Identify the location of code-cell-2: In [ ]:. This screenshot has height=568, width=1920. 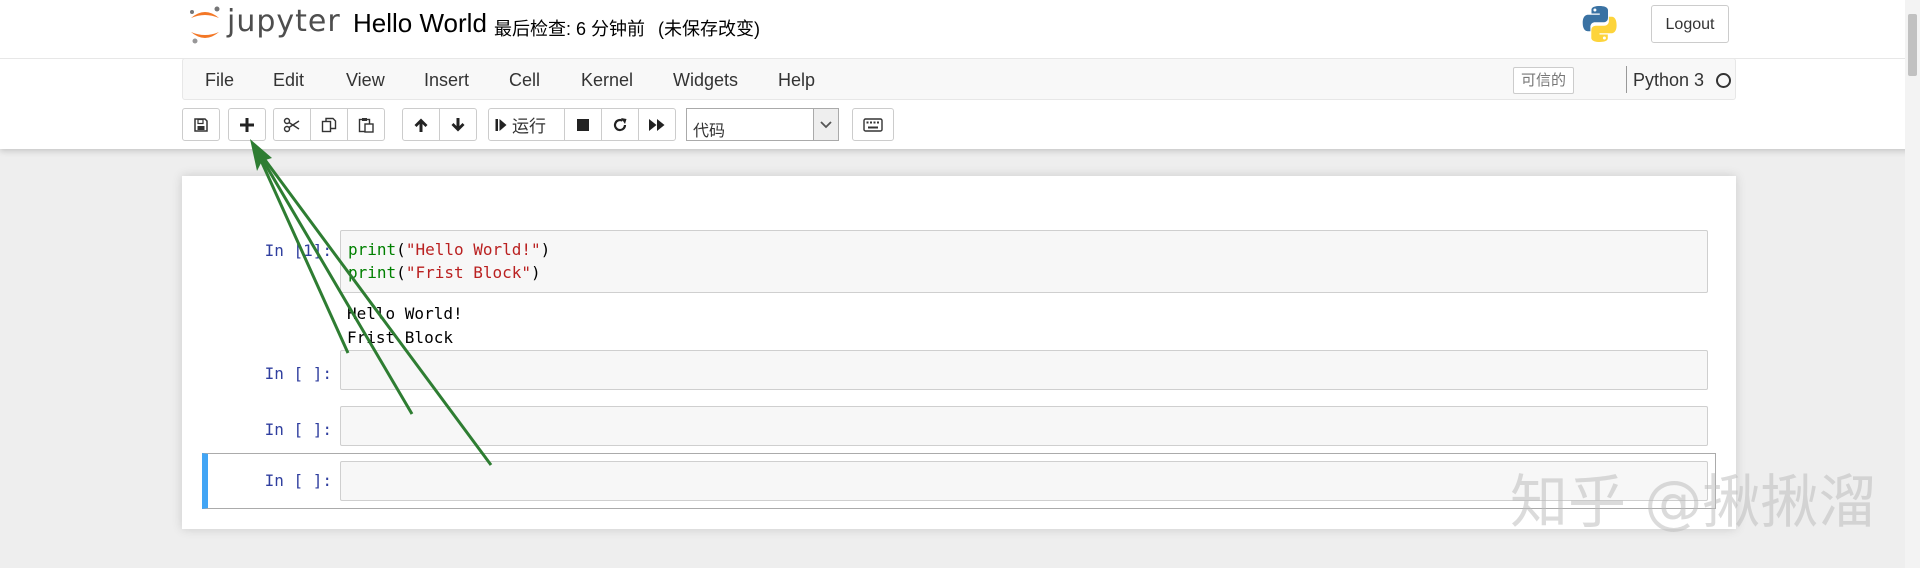
(960, 375).